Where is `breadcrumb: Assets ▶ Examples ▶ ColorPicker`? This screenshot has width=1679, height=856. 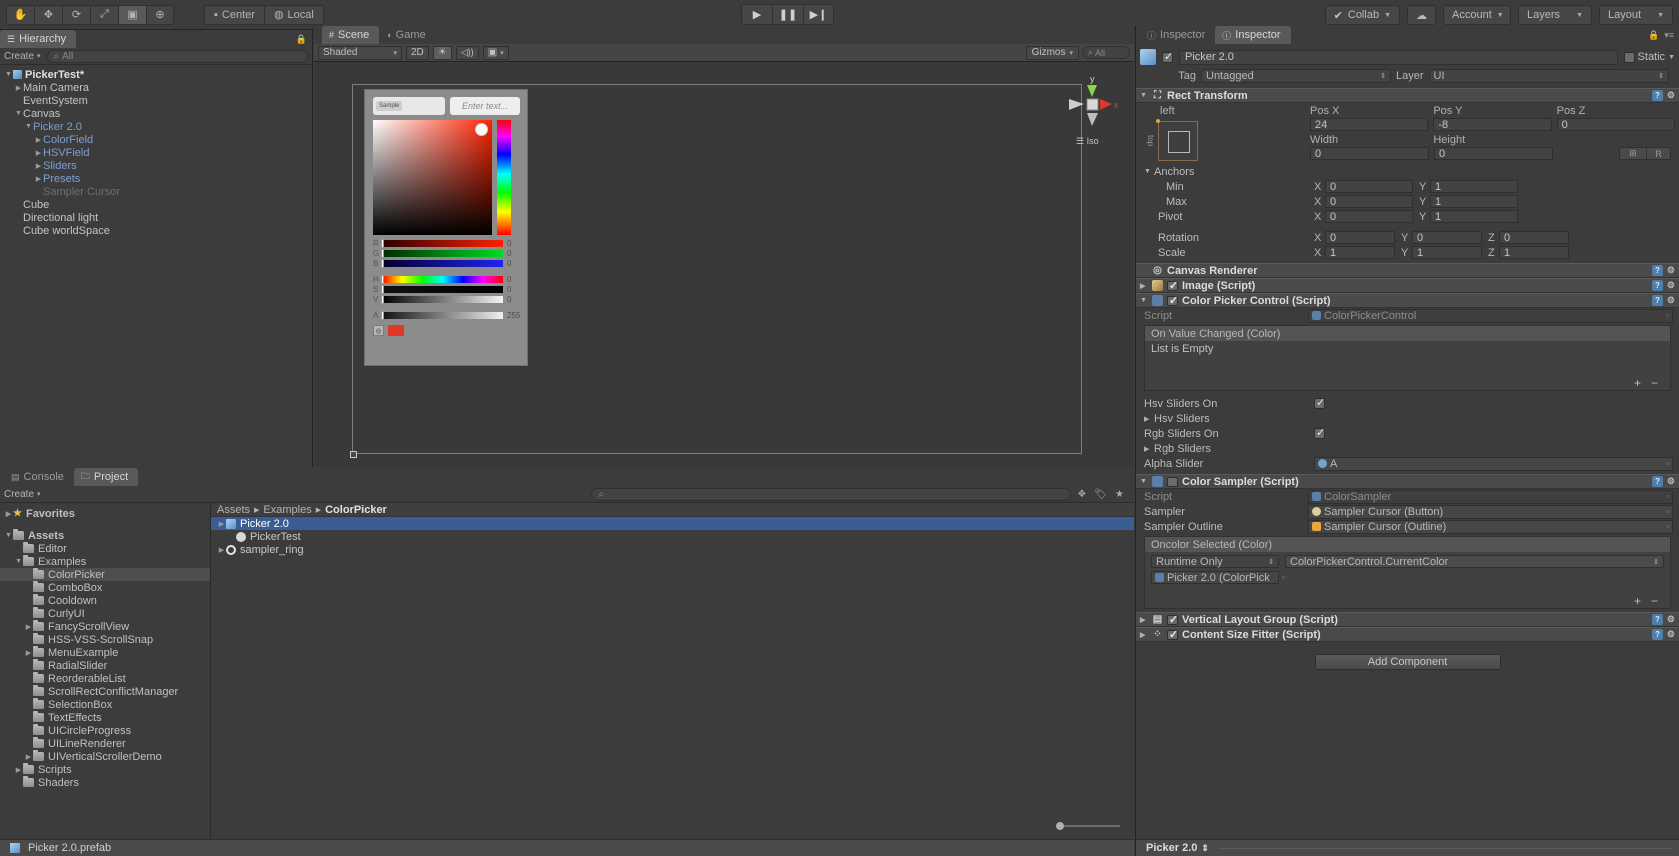 breadcrumb: Assets ▶ Examples ▶ ColorPicker is located at coordinates (672, 510).